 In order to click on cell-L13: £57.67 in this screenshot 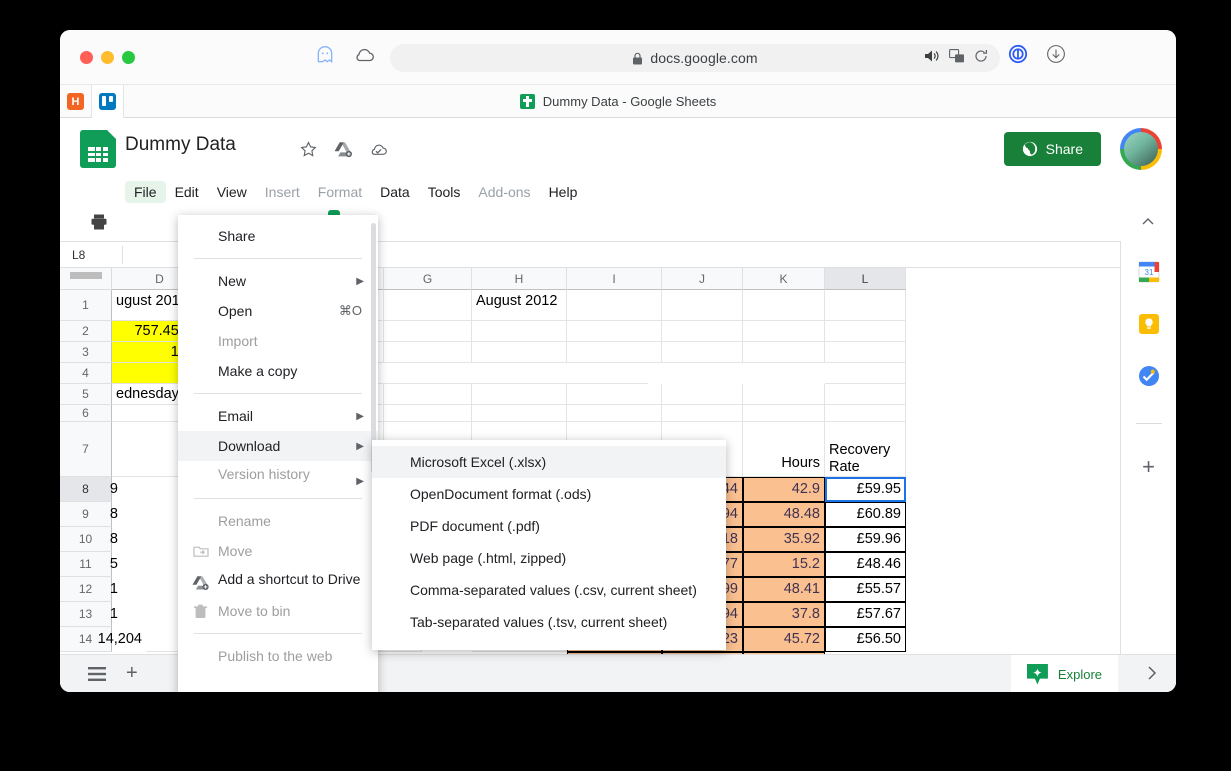, I will do `click(865, 614)`.